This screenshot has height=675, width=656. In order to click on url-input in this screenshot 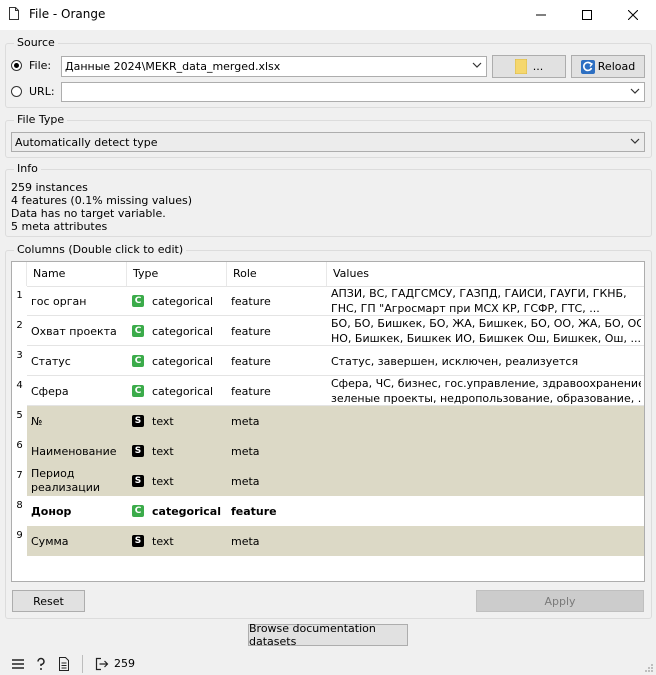, I will do `click(353, 92)`.